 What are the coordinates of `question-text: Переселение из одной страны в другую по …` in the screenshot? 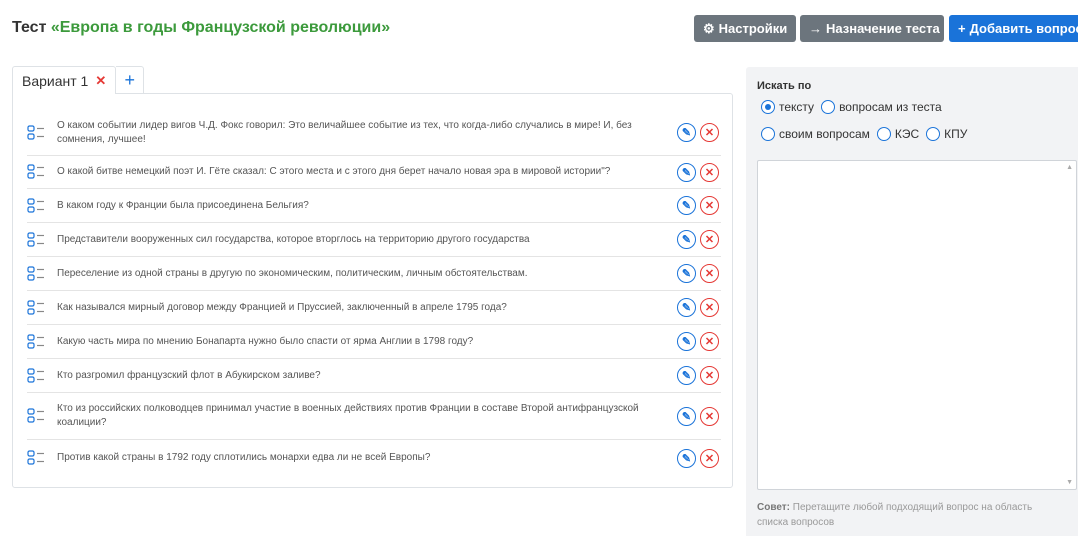 It's located at (292, 273).